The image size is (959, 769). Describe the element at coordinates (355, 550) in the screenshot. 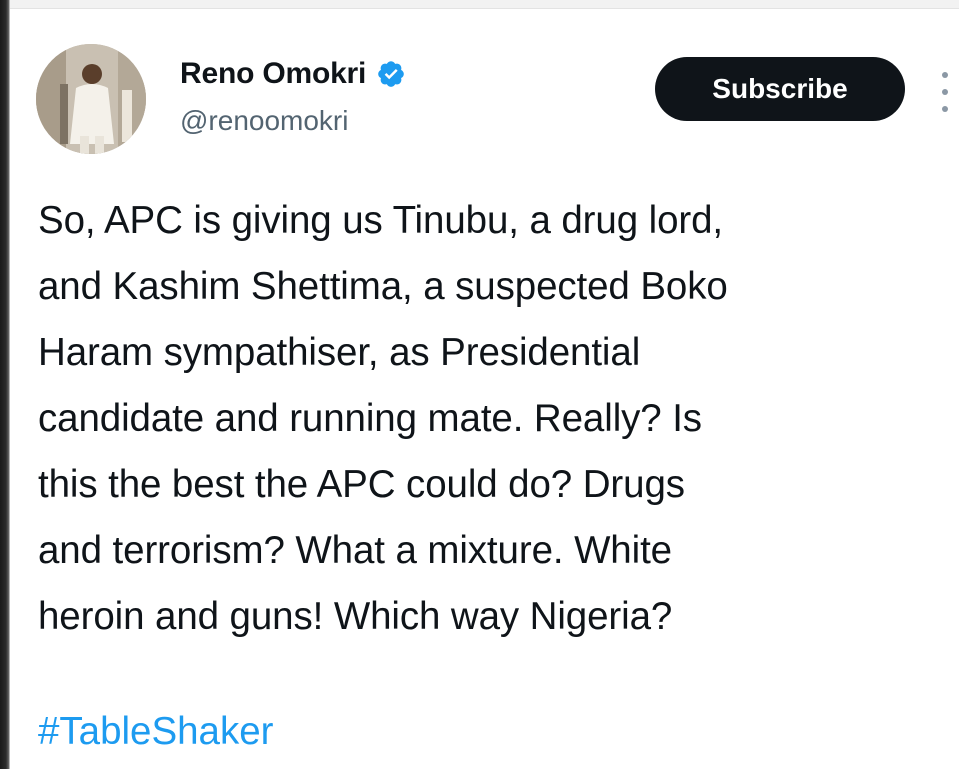

I see `tweet-line: and terrorism? What a mixture. White` at that location.